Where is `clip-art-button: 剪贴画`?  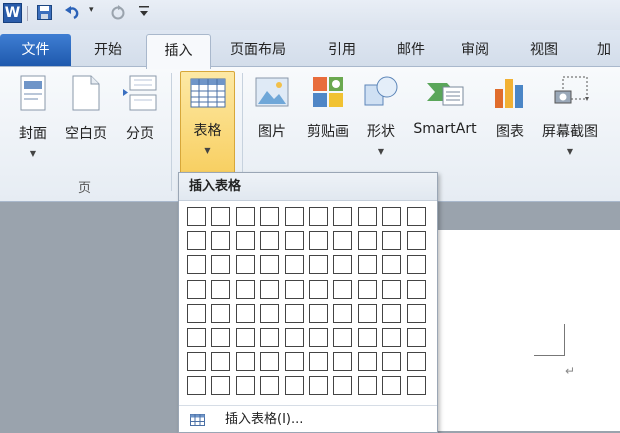
clip-art-button: 剪贴画 is located at coordinates (328, 108).